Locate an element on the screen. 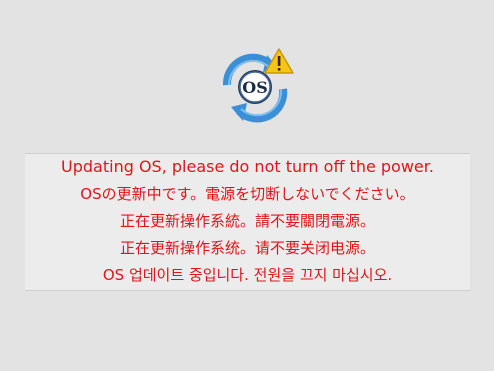 This screenshot has width=494, height=371. message-japanese: OSの更新中です。電源を切断しないでください。 is located at coordinates (247, 194).